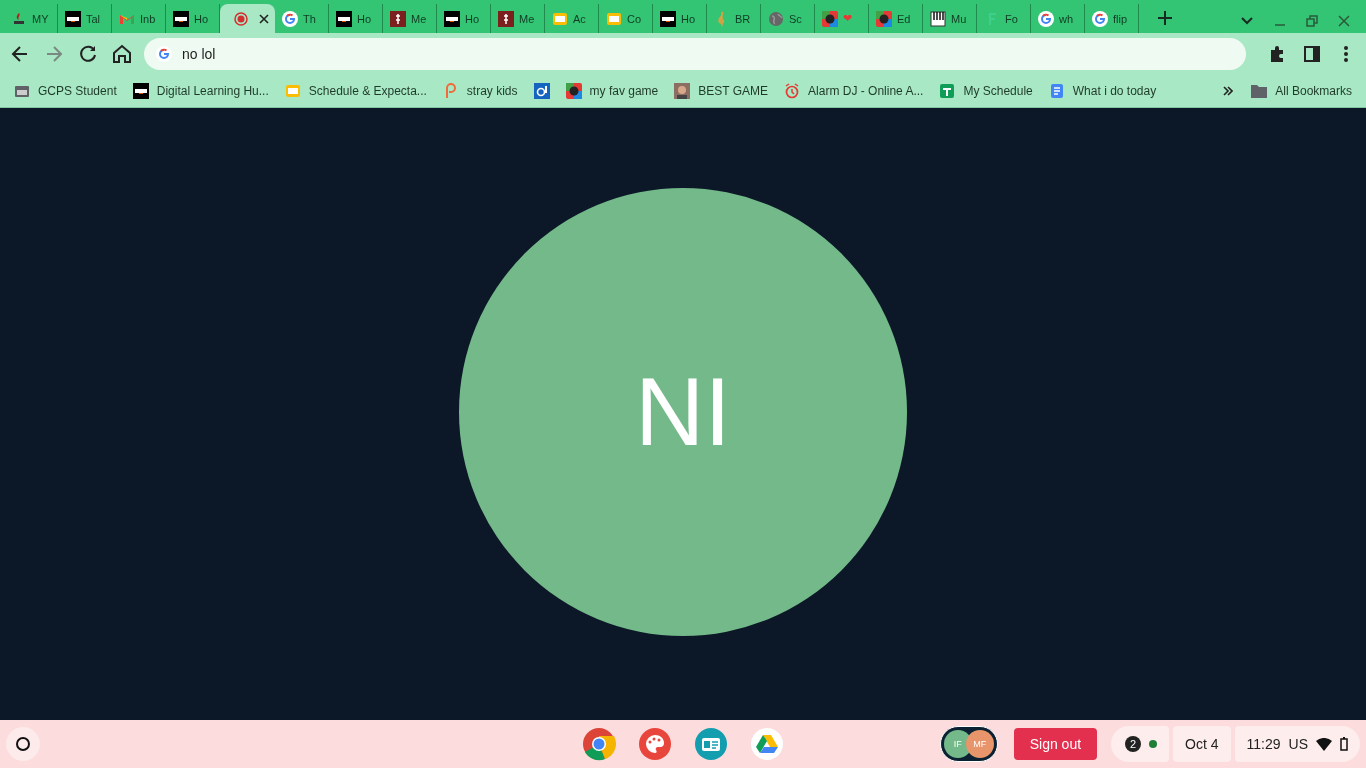 Image resolution: width=1366 pixels, height=768 pixels. I want to click on input-method: US, so click(1298, 744).